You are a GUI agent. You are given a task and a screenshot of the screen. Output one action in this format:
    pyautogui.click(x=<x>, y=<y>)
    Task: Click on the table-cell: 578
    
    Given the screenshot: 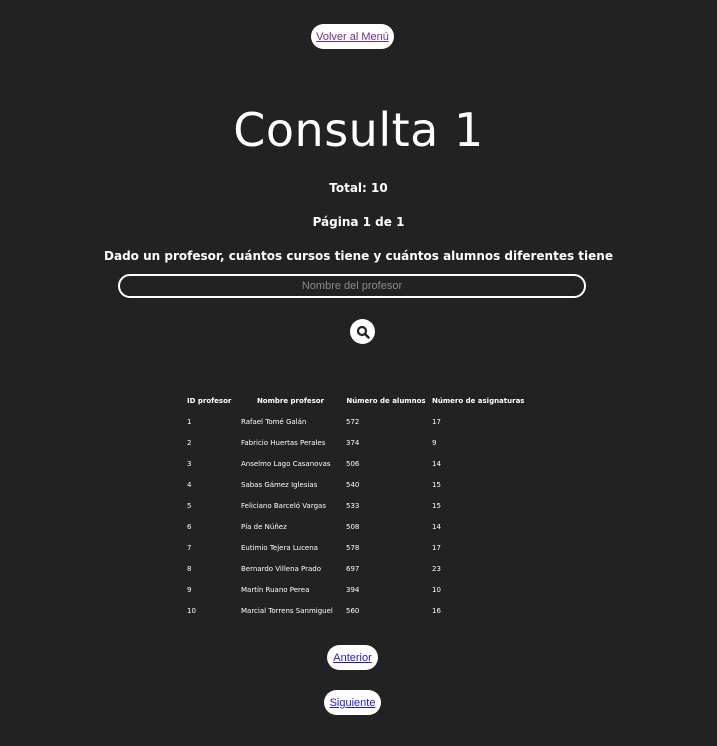 What is the action you would take?
    pyautogui.click(x=353, y=547)
    